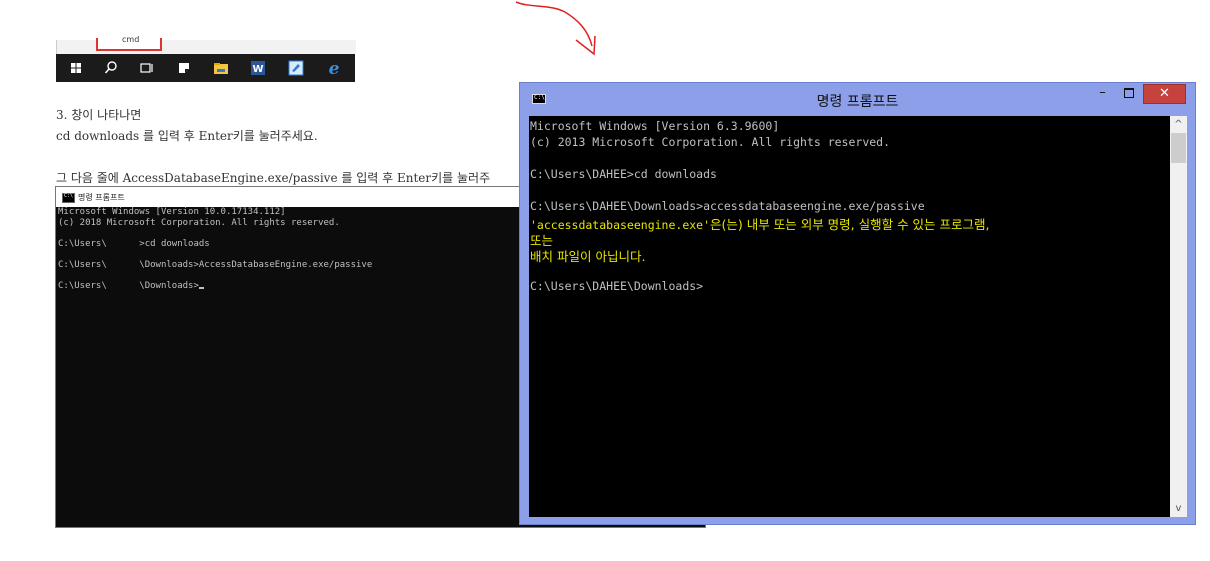  I want to click on console-prompt-text: C:\Users\ \Downloads>, so click(128, 285).